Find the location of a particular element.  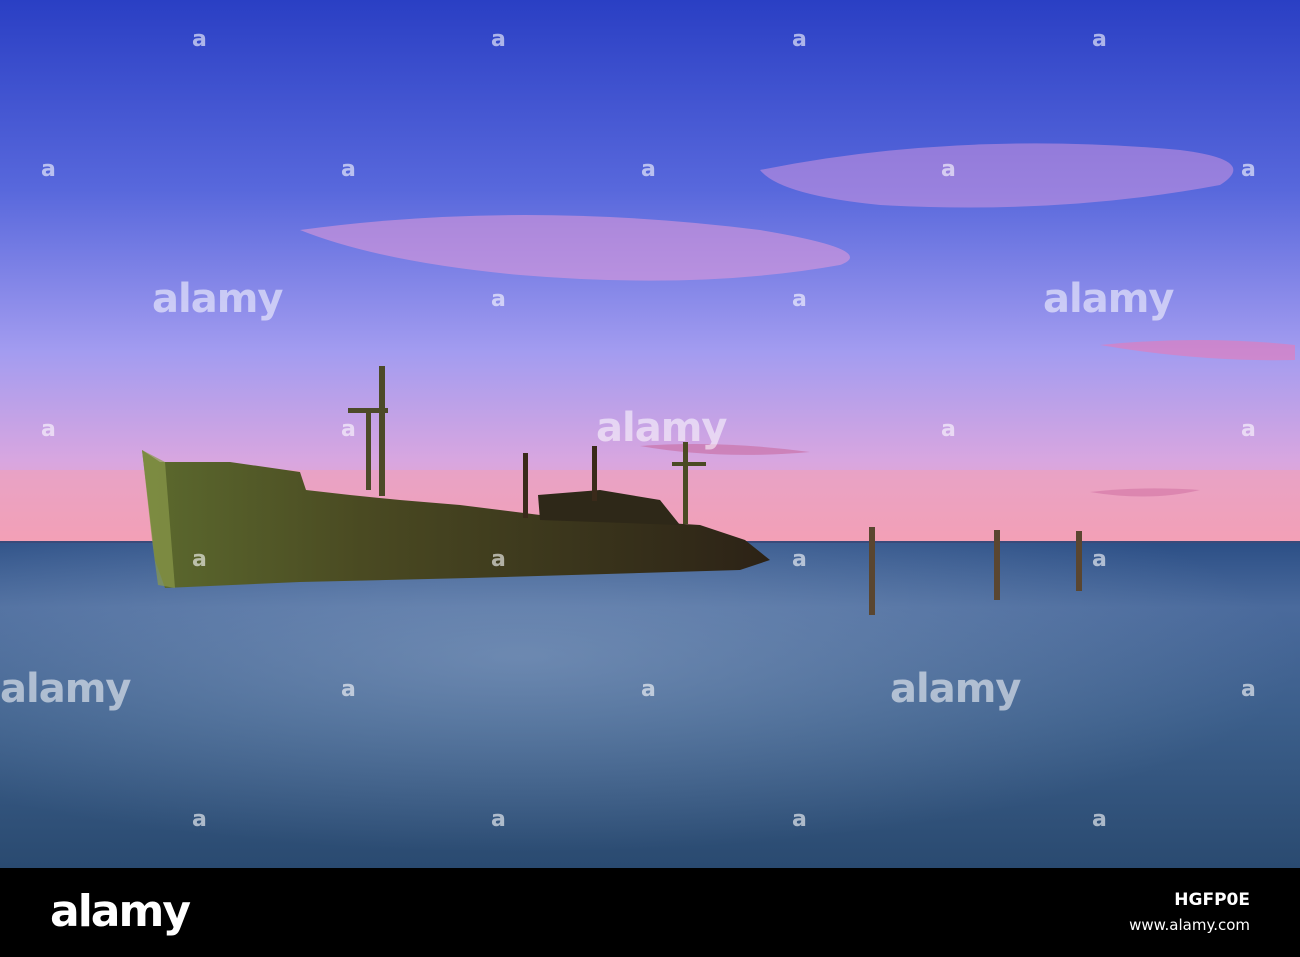

image-id: HGFP0E is located at coordinates (1212, 900).